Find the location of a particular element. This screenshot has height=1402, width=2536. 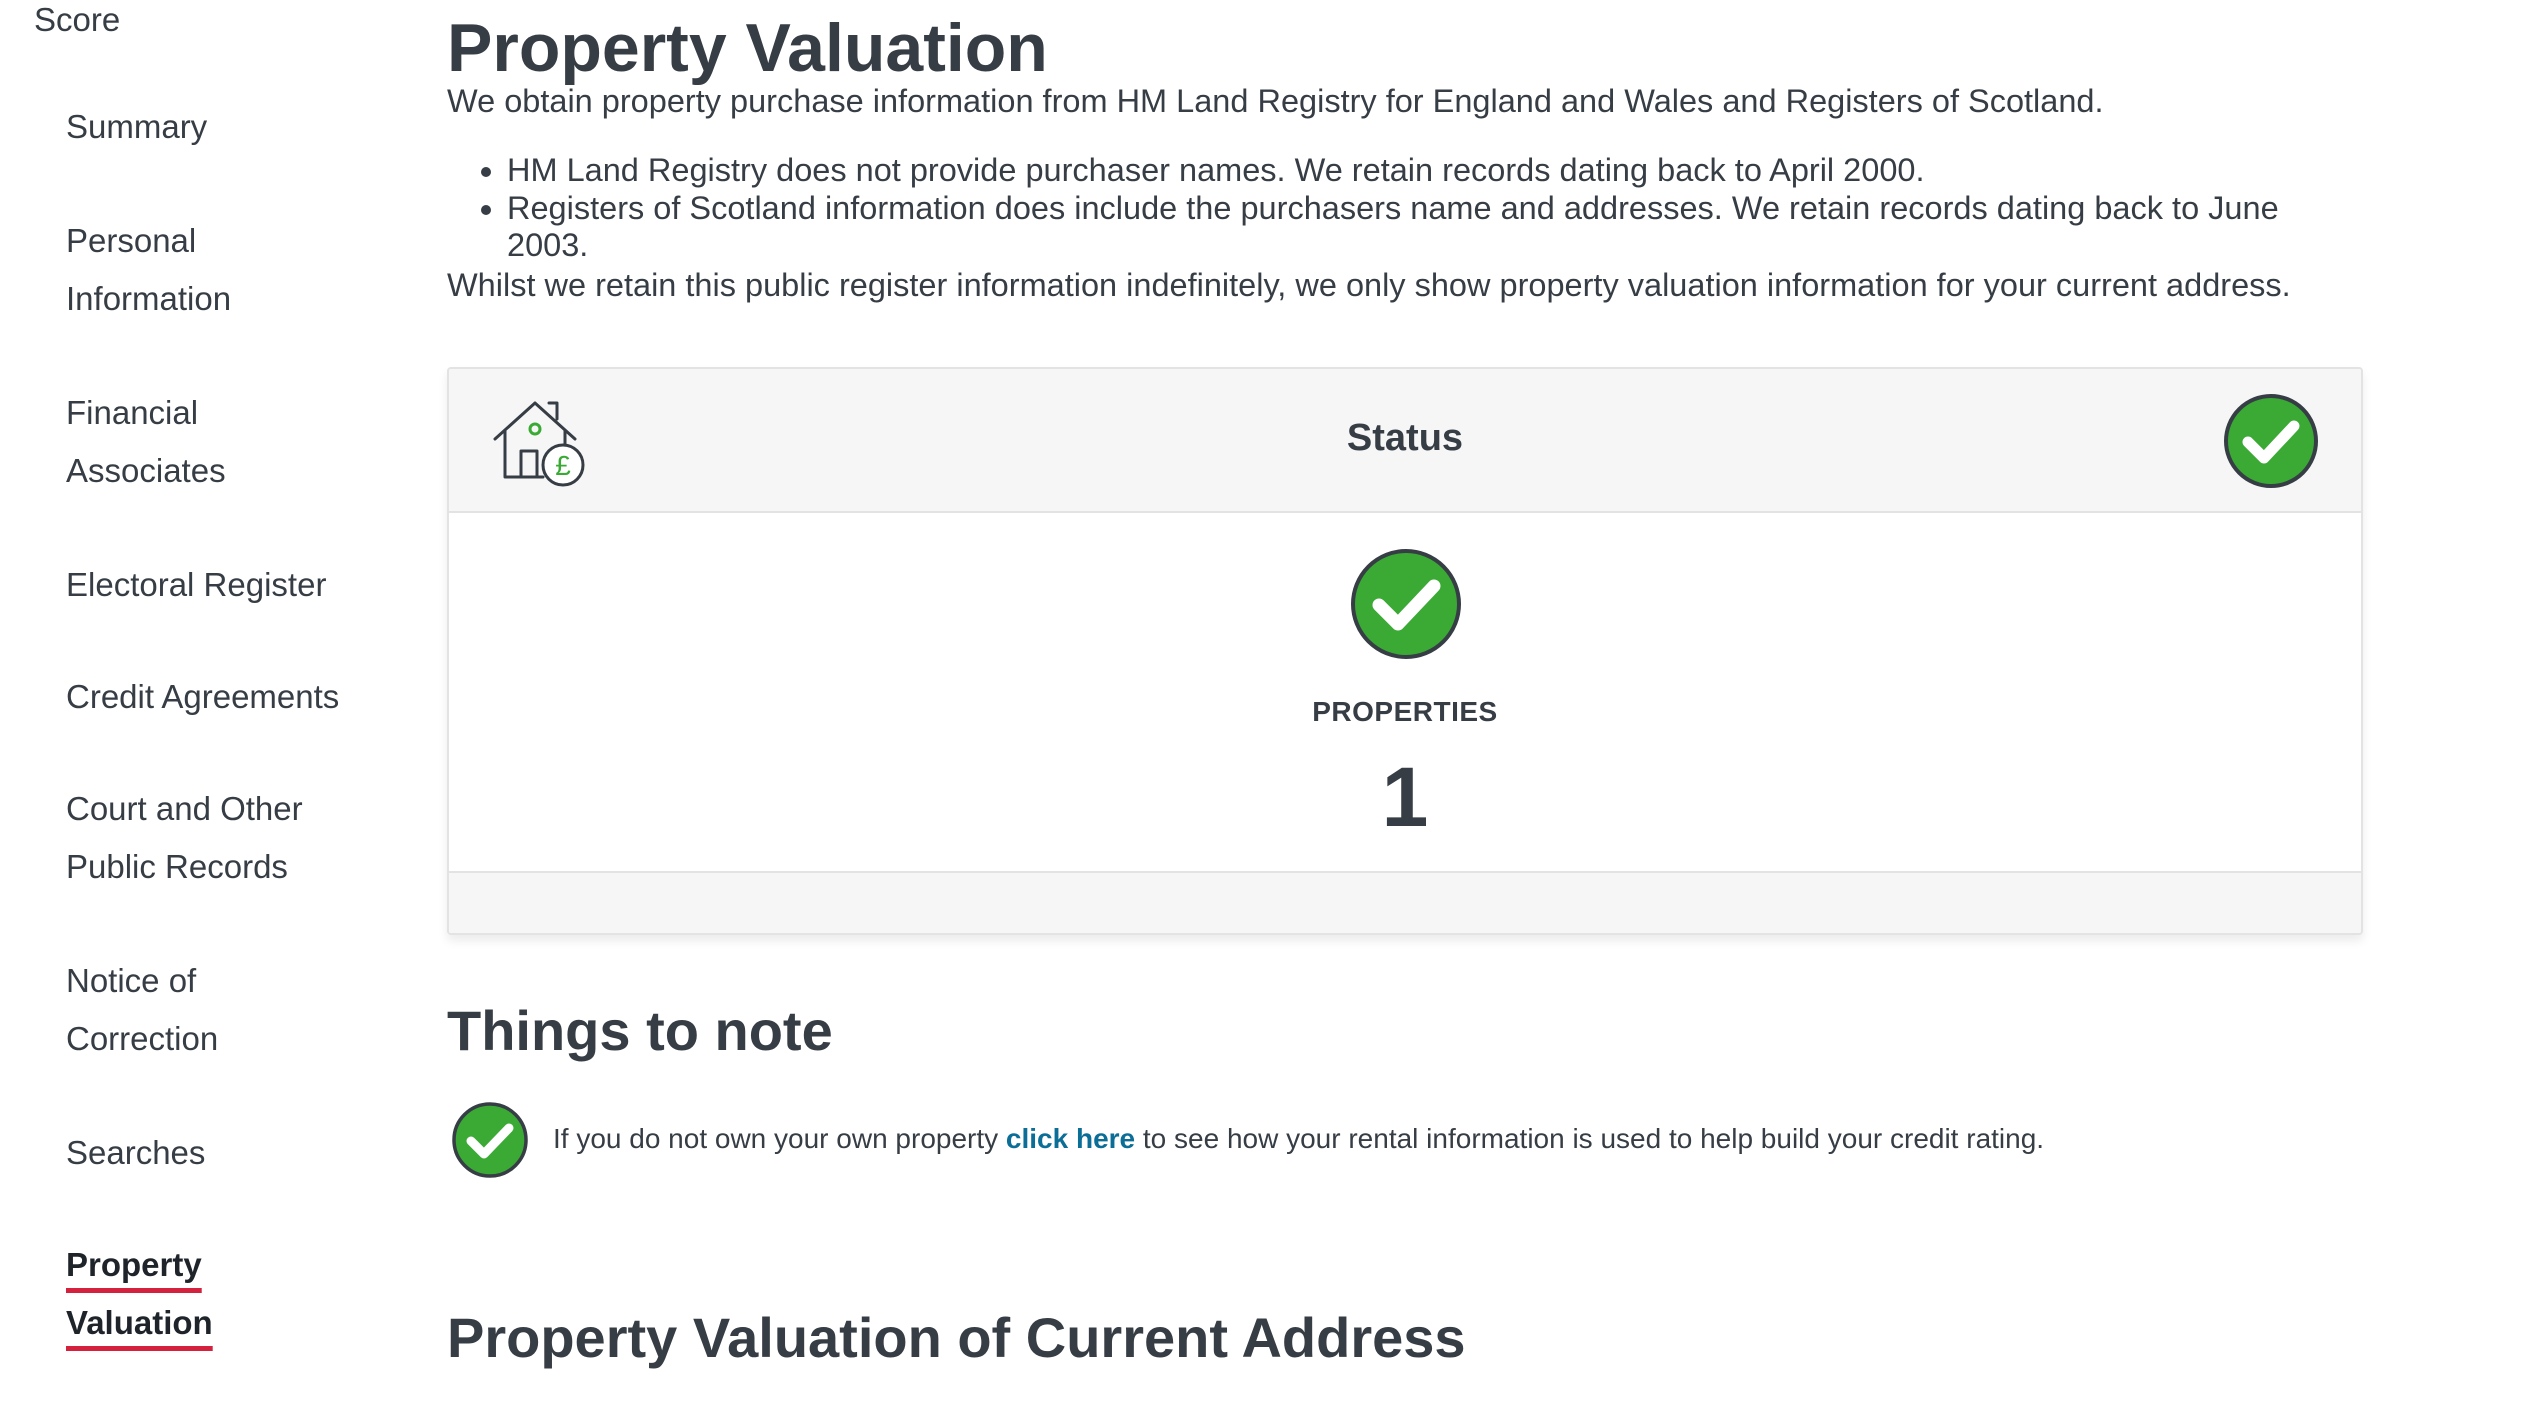

sidebar-item-label: Credit Agreements is located at coordinates (203, 696).